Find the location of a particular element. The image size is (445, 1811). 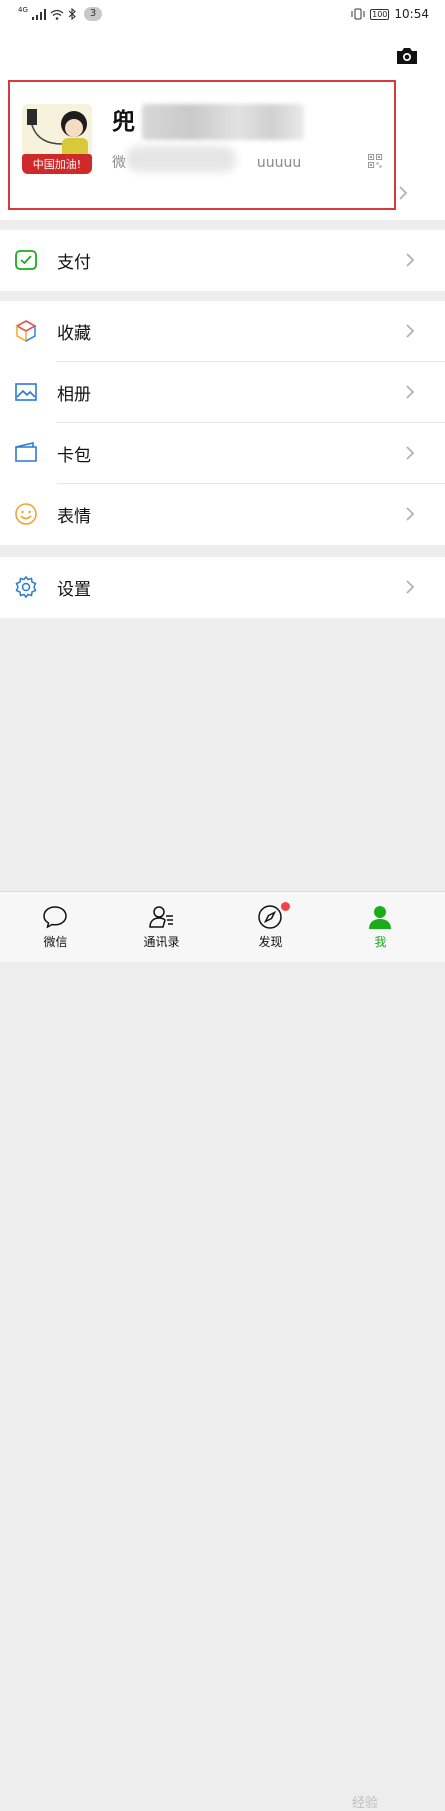

profile-card: 中国加油! 兜 微 uuuuu is located at coordinates (202, 145).